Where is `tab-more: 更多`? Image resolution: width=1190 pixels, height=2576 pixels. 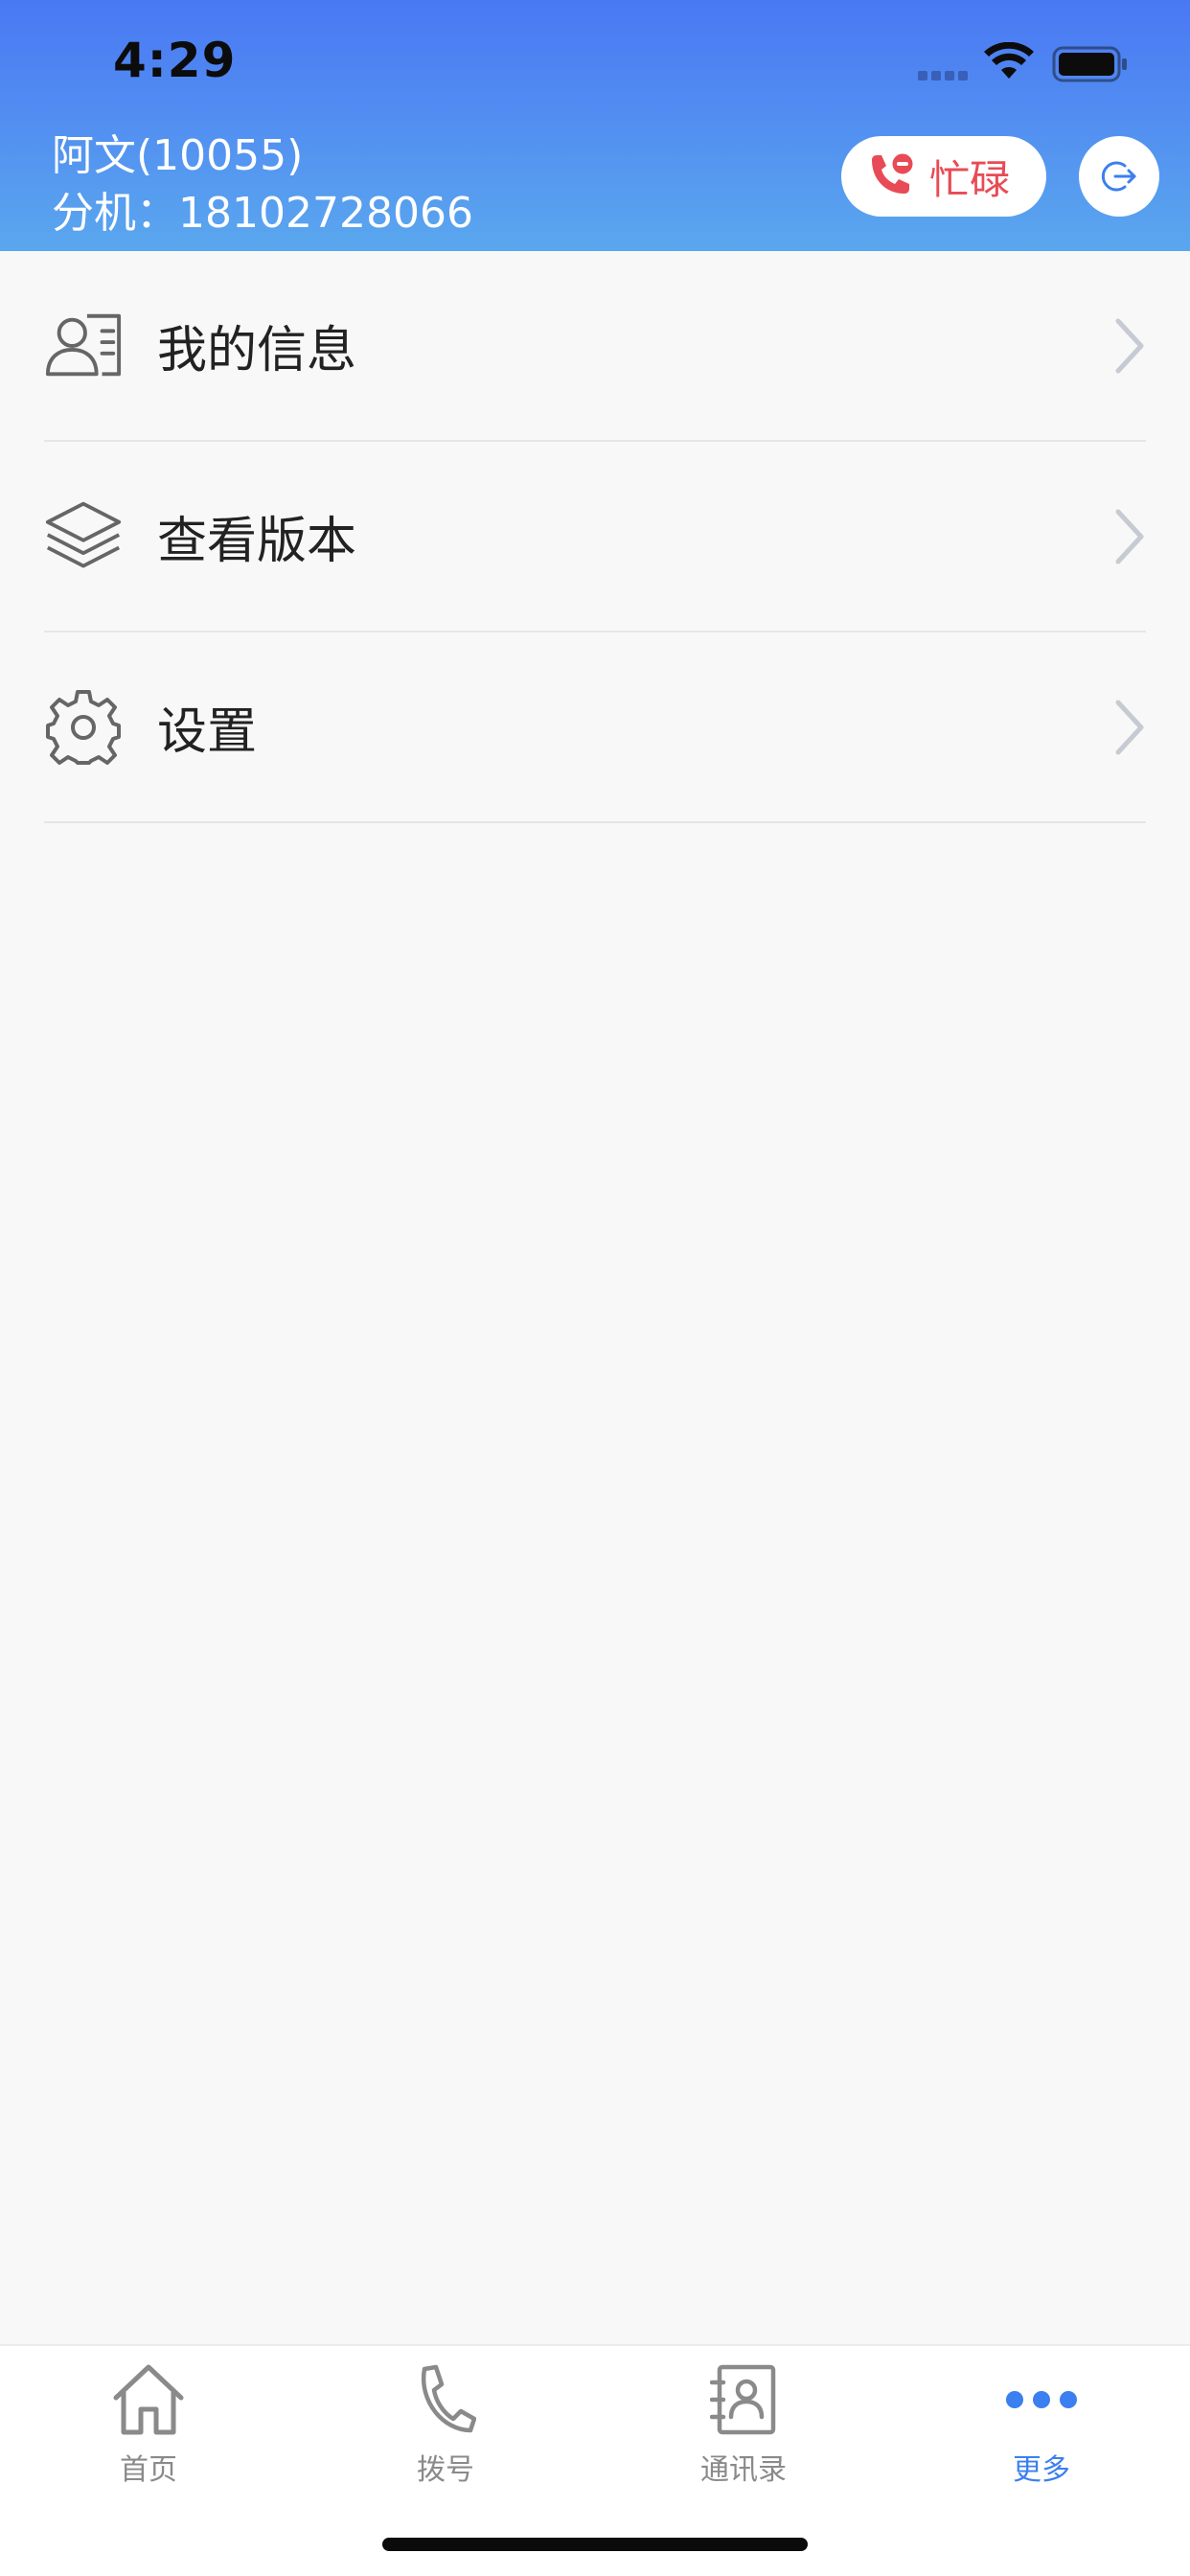
tab-more: 更多 is located at coordinates (1041, 2418).